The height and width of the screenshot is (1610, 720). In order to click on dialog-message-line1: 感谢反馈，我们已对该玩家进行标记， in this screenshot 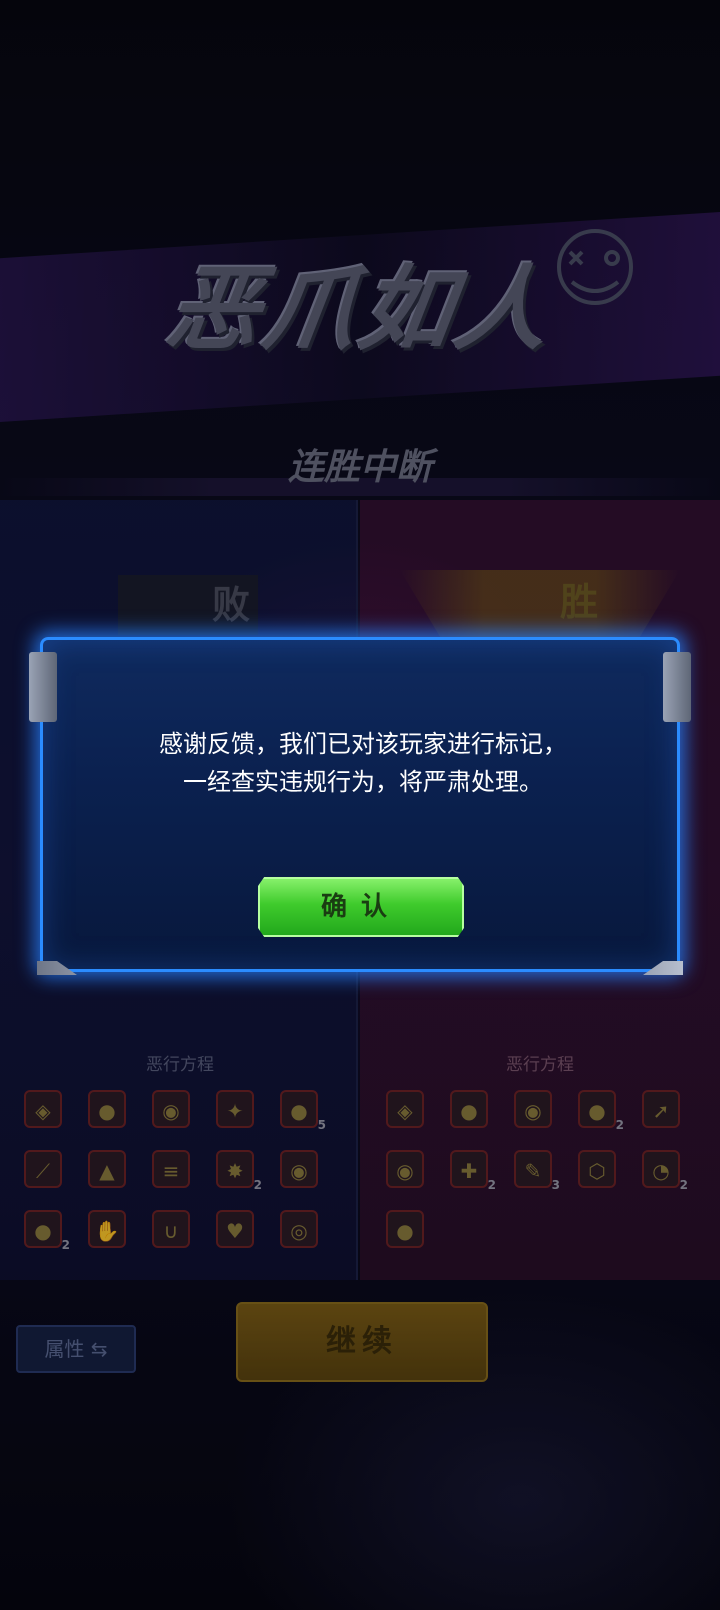, I will do `click(363, 744)`.